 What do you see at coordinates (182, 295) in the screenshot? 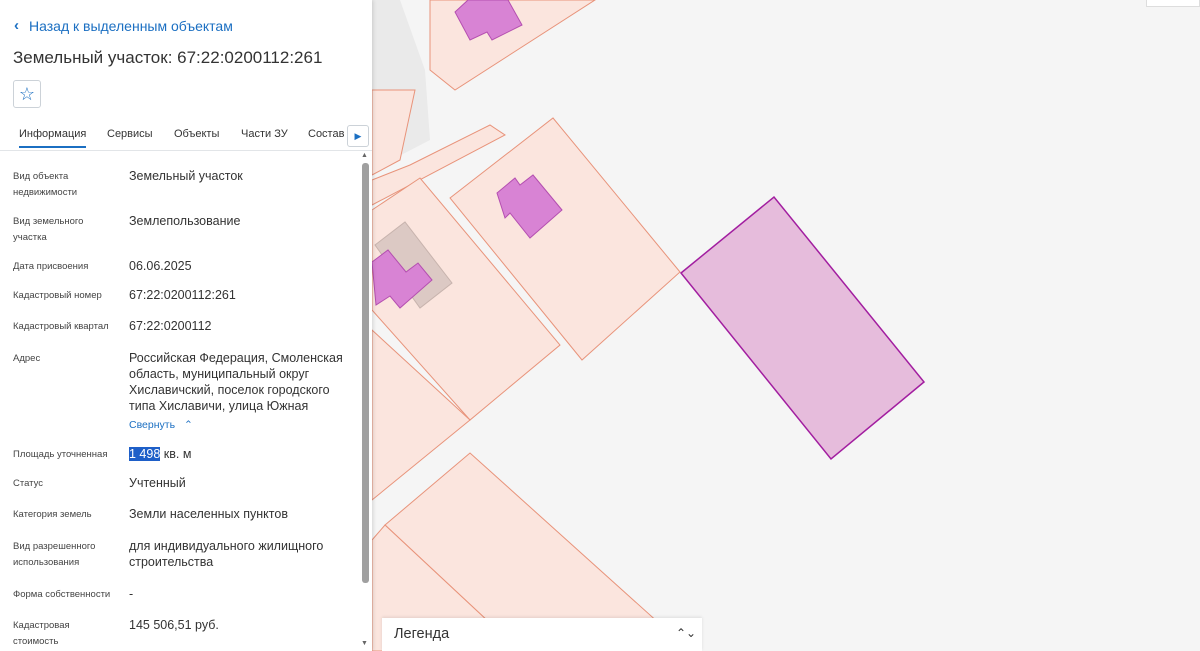
I see `field-value: 67:22:0200112:261` at bounding box center [182, 295].